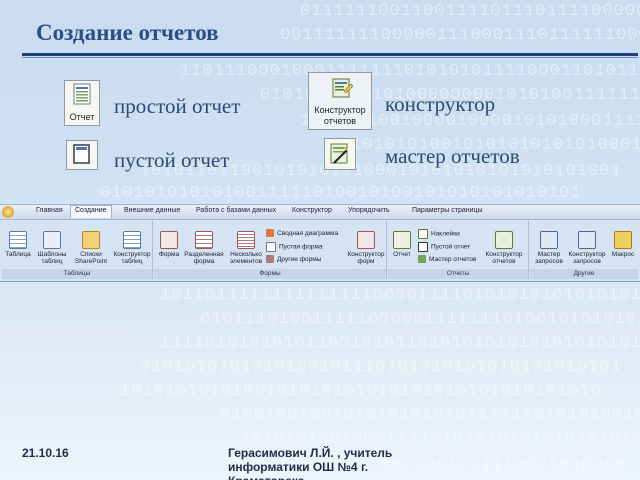  What do you see at coordinates (152, 210) in the screenshot?
I see `tab-external-data: Внешние данные` at bounding box center [152, 210].